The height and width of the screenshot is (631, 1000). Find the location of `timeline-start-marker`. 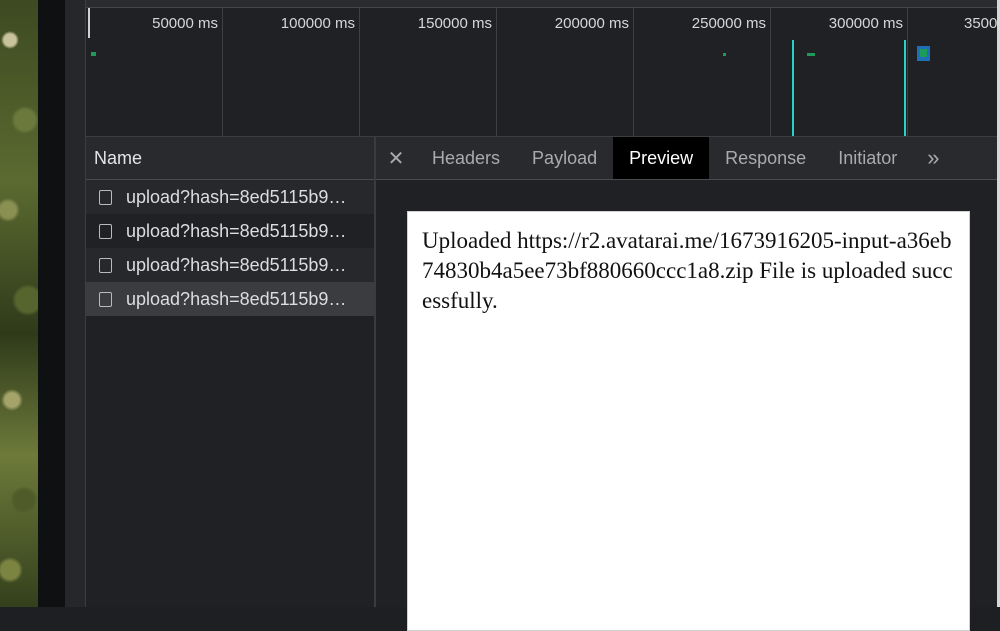

timeline-start-marker is located at coordinates (89, 23).